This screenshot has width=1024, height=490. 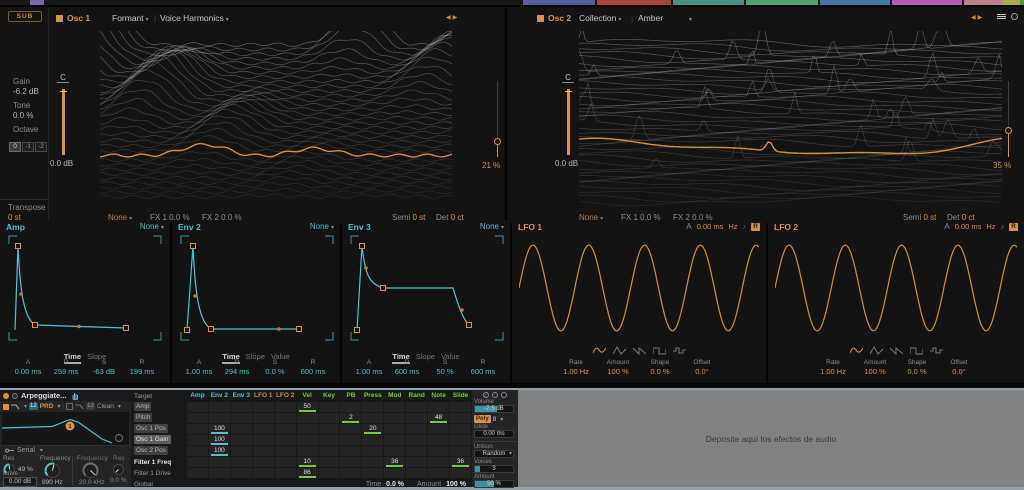 What do you see at coordinates (85, 288) in the screenshot?
I see `amp-envelope-display` at bounding box center [85, 288].